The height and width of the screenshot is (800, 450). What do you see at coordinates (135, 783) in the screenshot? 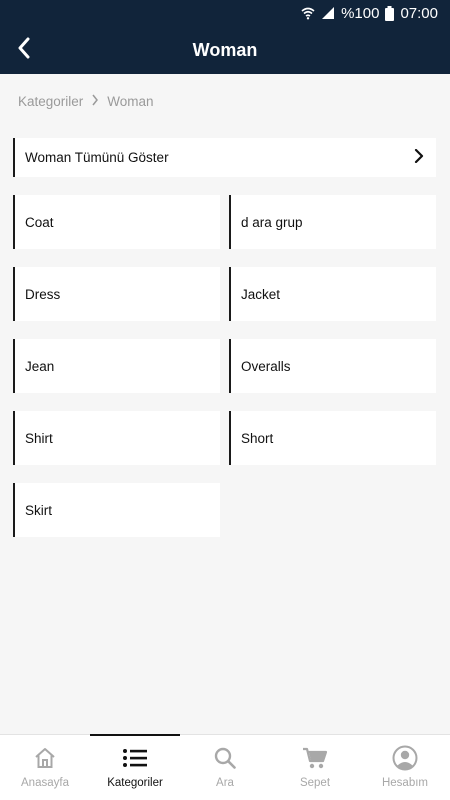
I see `nav-label: Kategoriler` at bounding box center [135, 783].